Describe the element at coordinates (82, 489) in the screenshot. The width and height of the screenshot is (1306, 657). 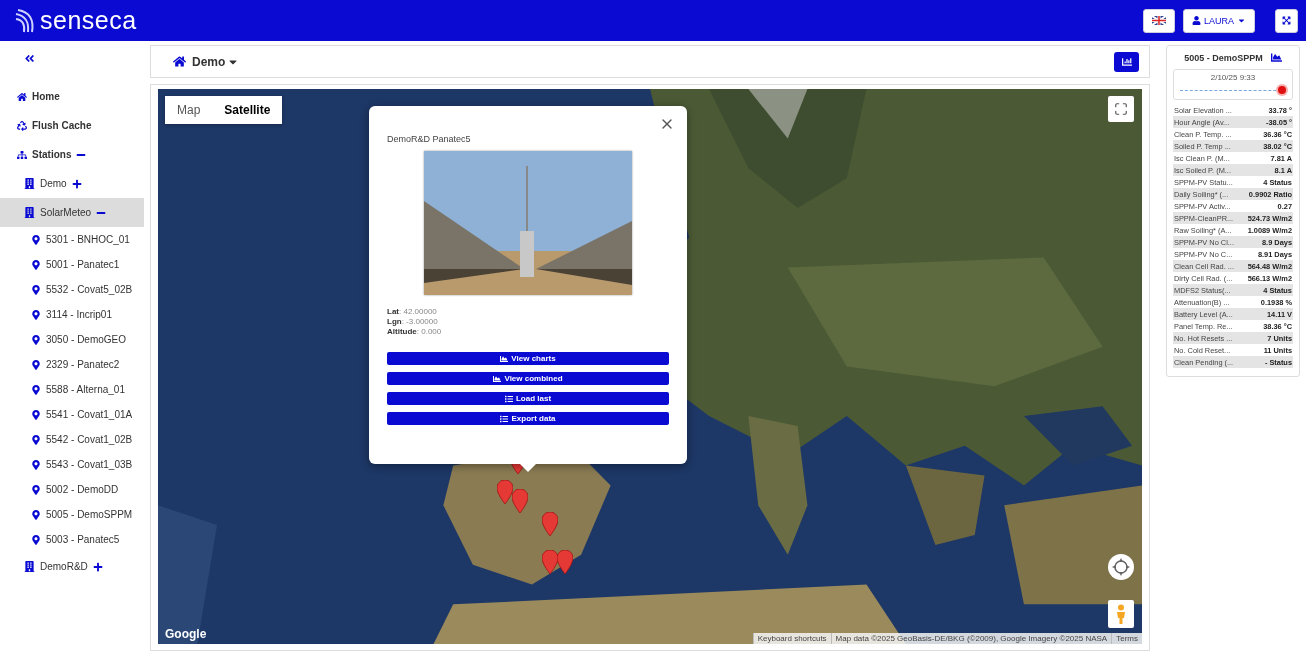
I see `station-item: 5002 - DemoDD` at that location.